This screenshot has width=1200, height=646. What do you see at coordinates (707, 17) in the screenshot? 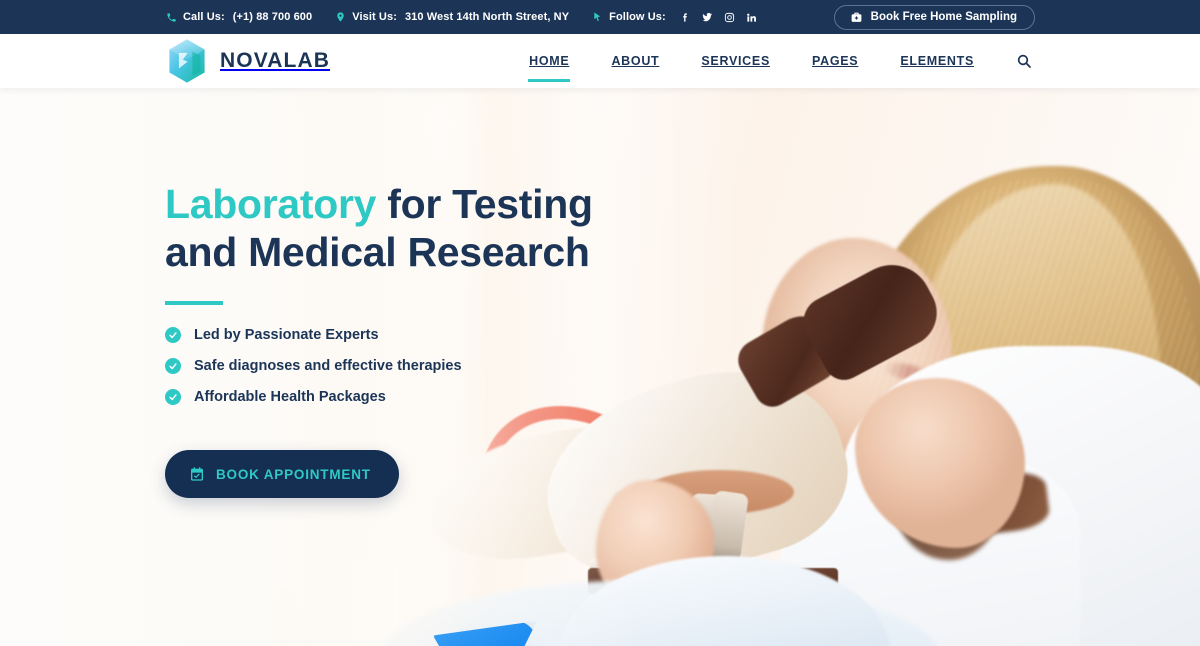
I see `twitter-icon` at bounding box center [707, 17].